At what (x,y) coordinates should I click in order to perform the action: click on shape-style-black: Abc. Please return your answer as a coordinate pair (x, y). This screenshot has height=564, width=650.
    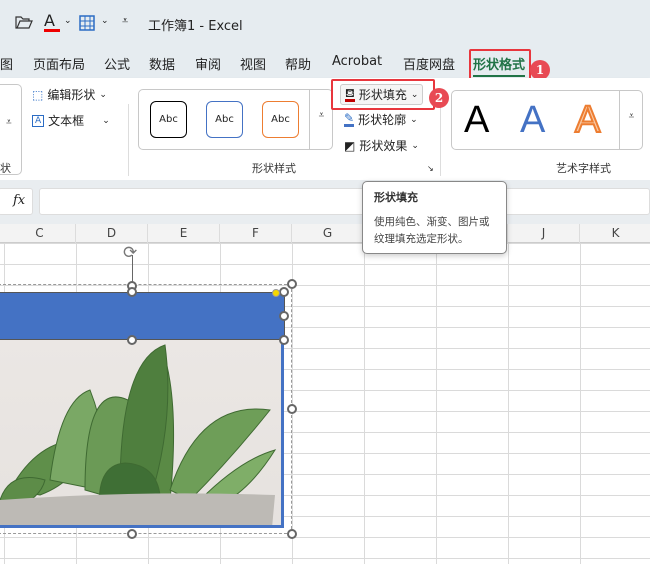
    Looking at the image, I should click on (168, 119).